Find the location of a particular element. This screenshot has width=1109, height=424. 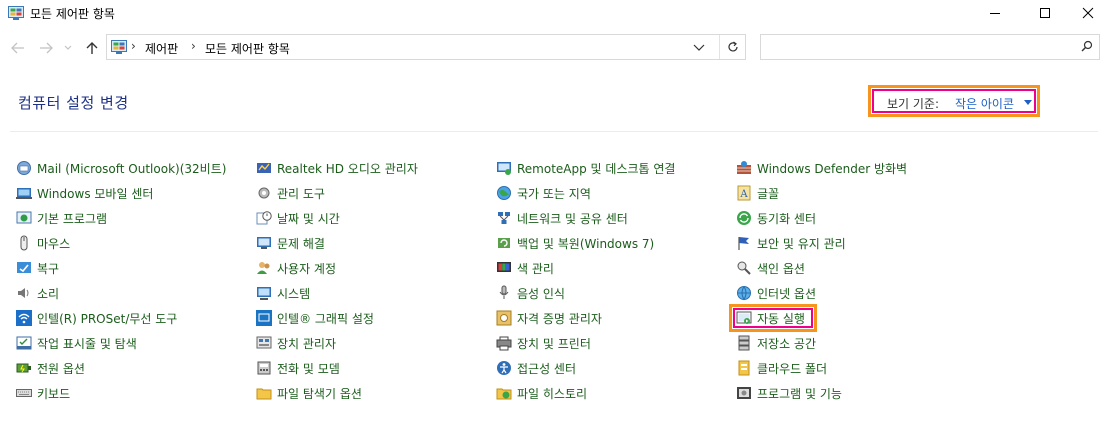

recovery-icon is located at coordinates (24, 267).